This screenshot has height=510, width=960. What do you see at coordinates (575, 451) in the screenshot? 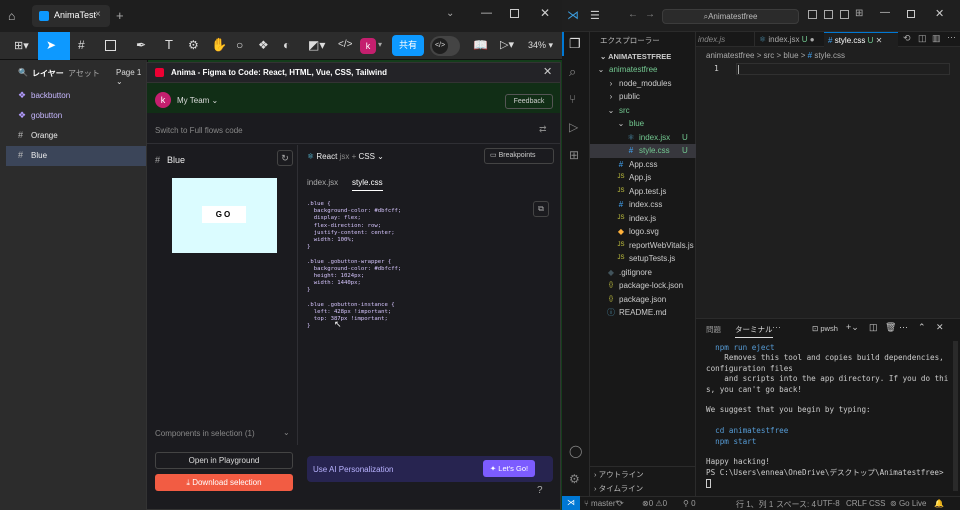
I see `account-icon: ◯` at bounding box center [575, 451].